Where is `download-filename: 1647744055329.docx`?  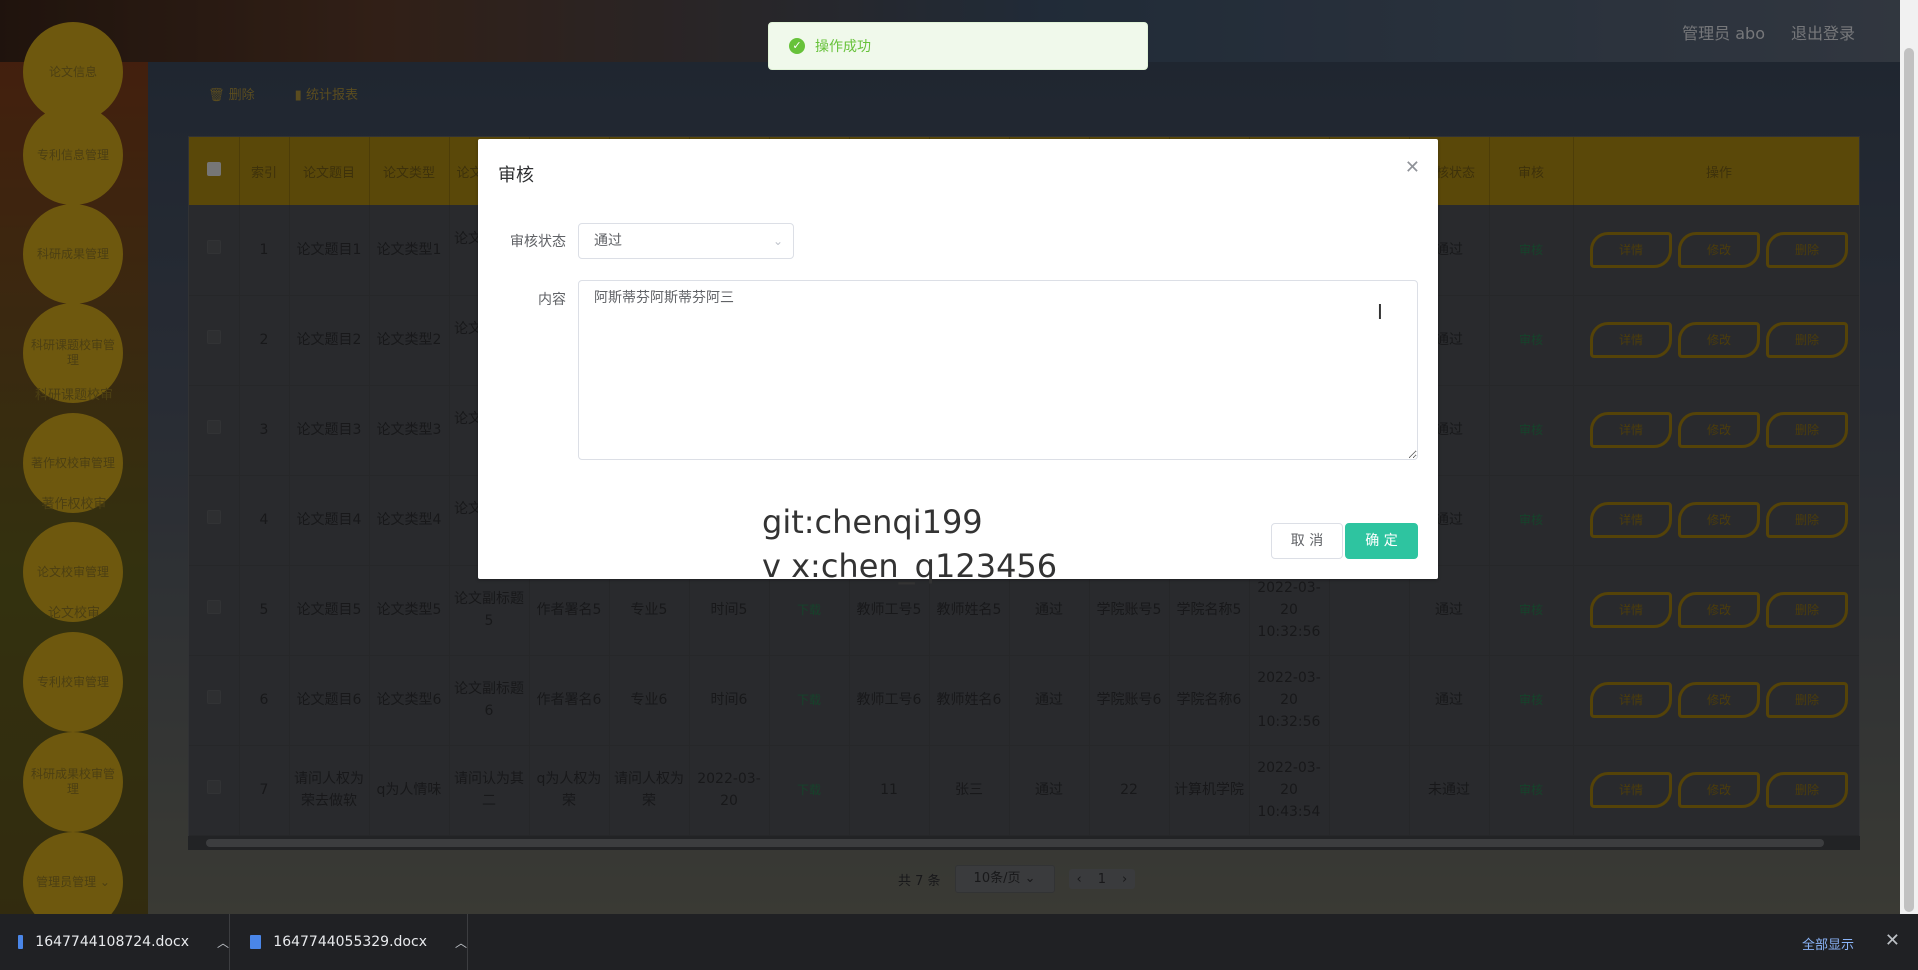 download-filename: 1647744055329.docx is located at coordinates (350, 942).